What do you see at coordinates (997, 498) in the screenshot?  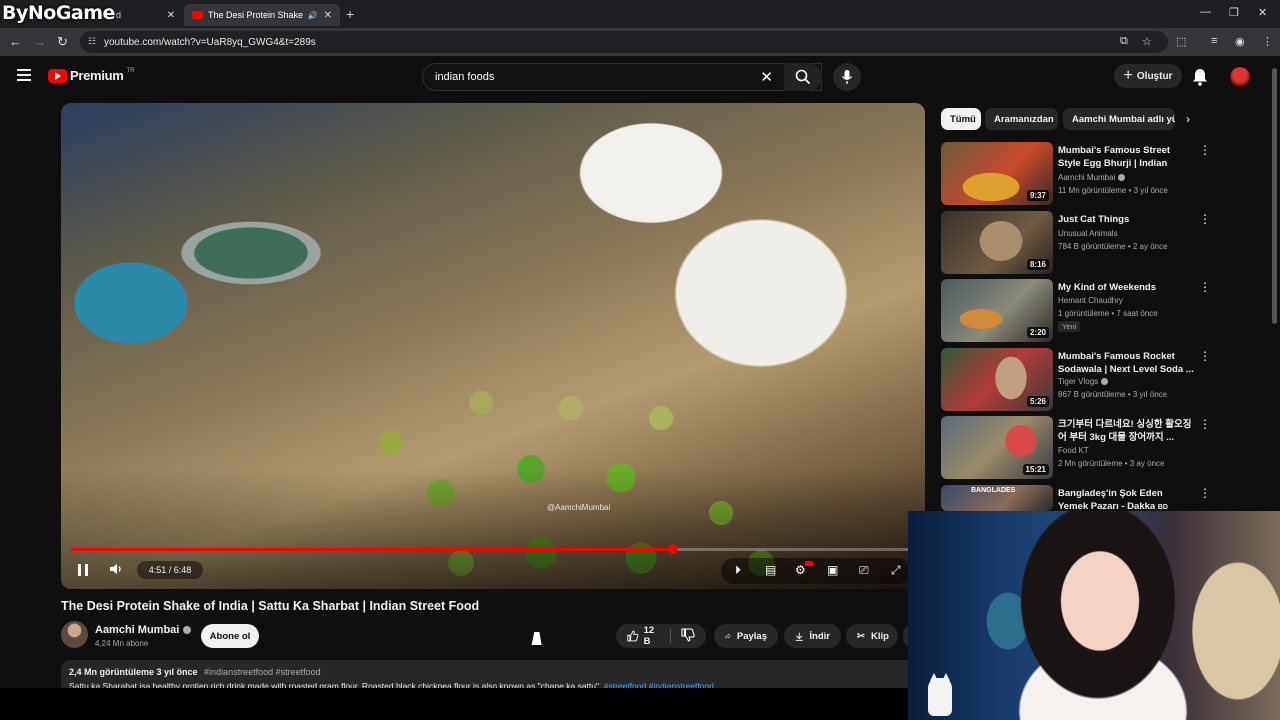 I see `video-thumbnail: BANGLADES` at bounding box center [997, 498].